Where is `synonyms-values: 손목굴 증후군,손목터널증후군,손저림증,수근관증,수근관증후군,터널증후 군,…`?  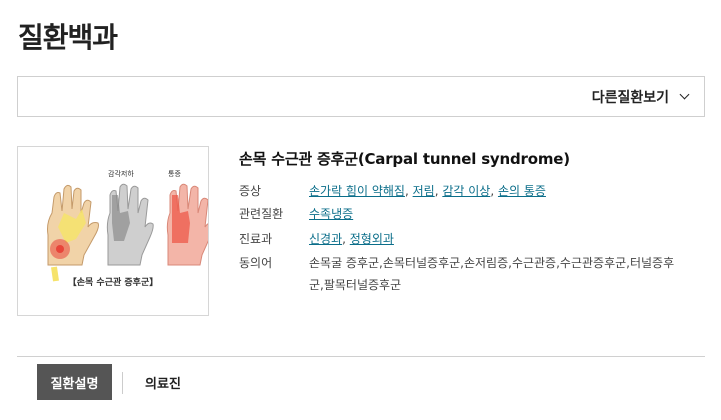 synonyms-values: 손목굴 증후군,손목터널증후군,손저림증,수근관증,수근관증후군,터널증후 군,… is located at coordinates (509, 274).